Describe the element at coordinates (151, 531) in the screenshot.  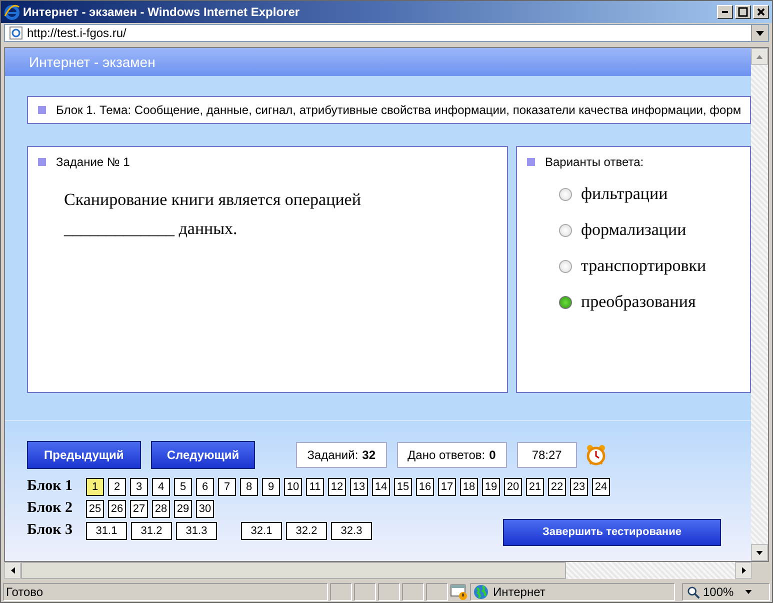
I see `question-number-button: 31.2` at that location.